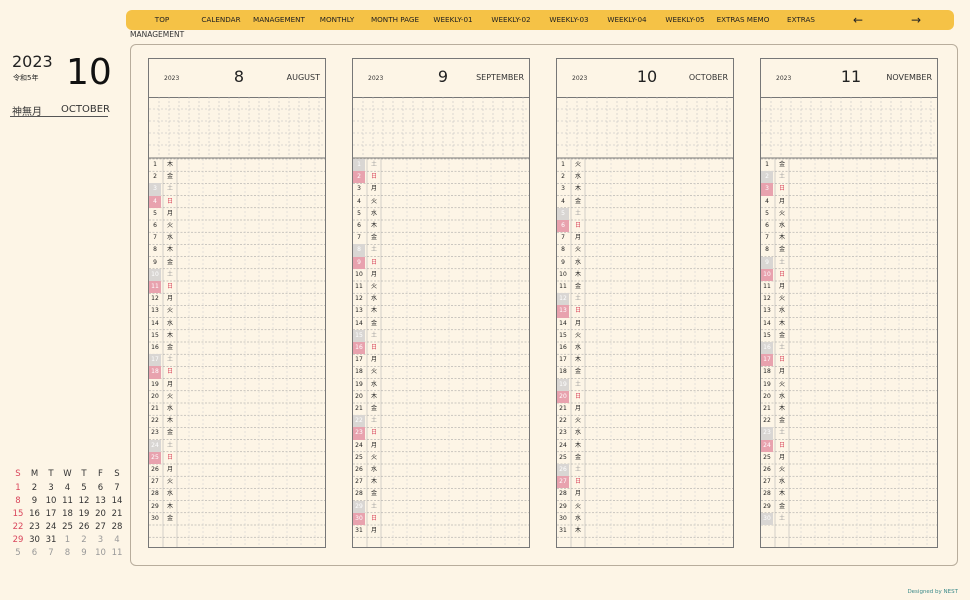 The image size is (970, 600). I want to click on nav-monthly: MONTHLY, so click(337, 20).